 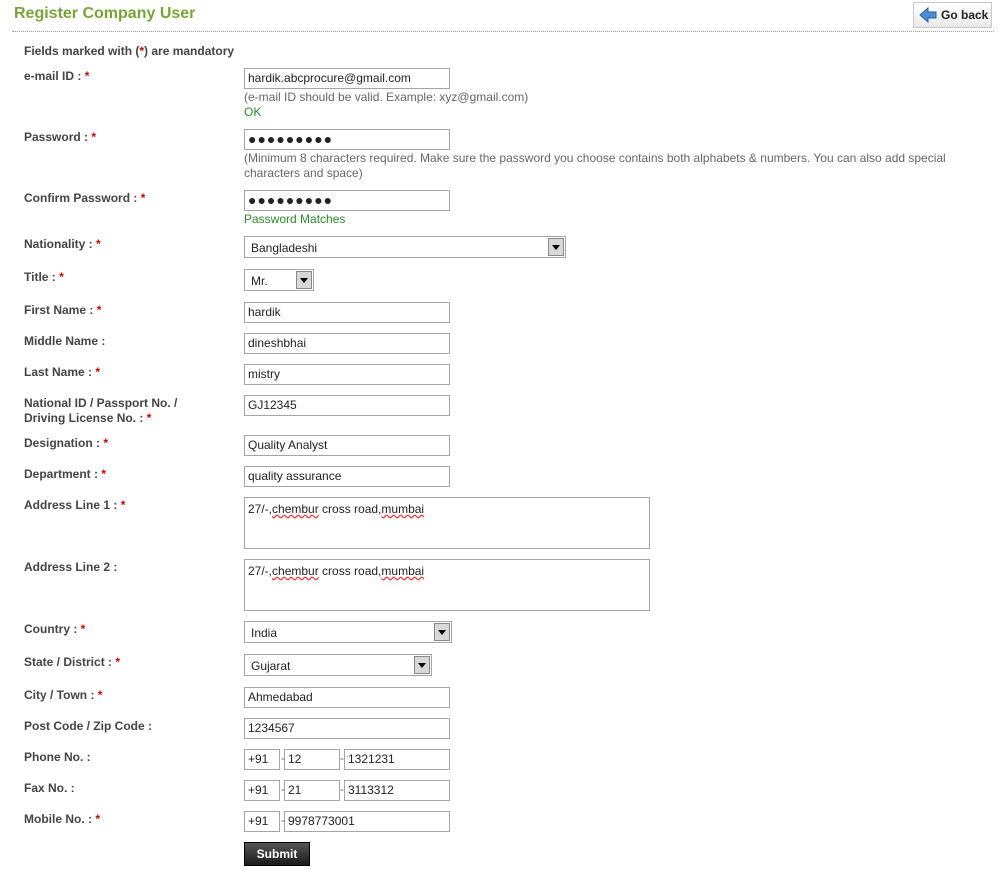 I want to click on middle-name-label: Middle Name :, so click(x=65, y=341).